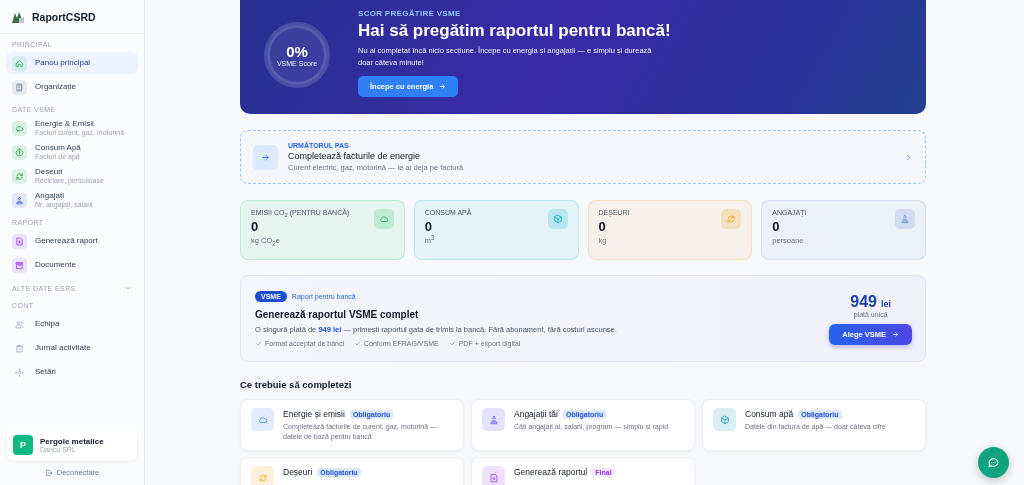 Image resolution: width=1024 pixels, height=485 pixels. What do you see at coordinates (296, 384) in the screenshot?
I see `section-title: Ce trebuie să completezi` at bounding box center [296, 384].